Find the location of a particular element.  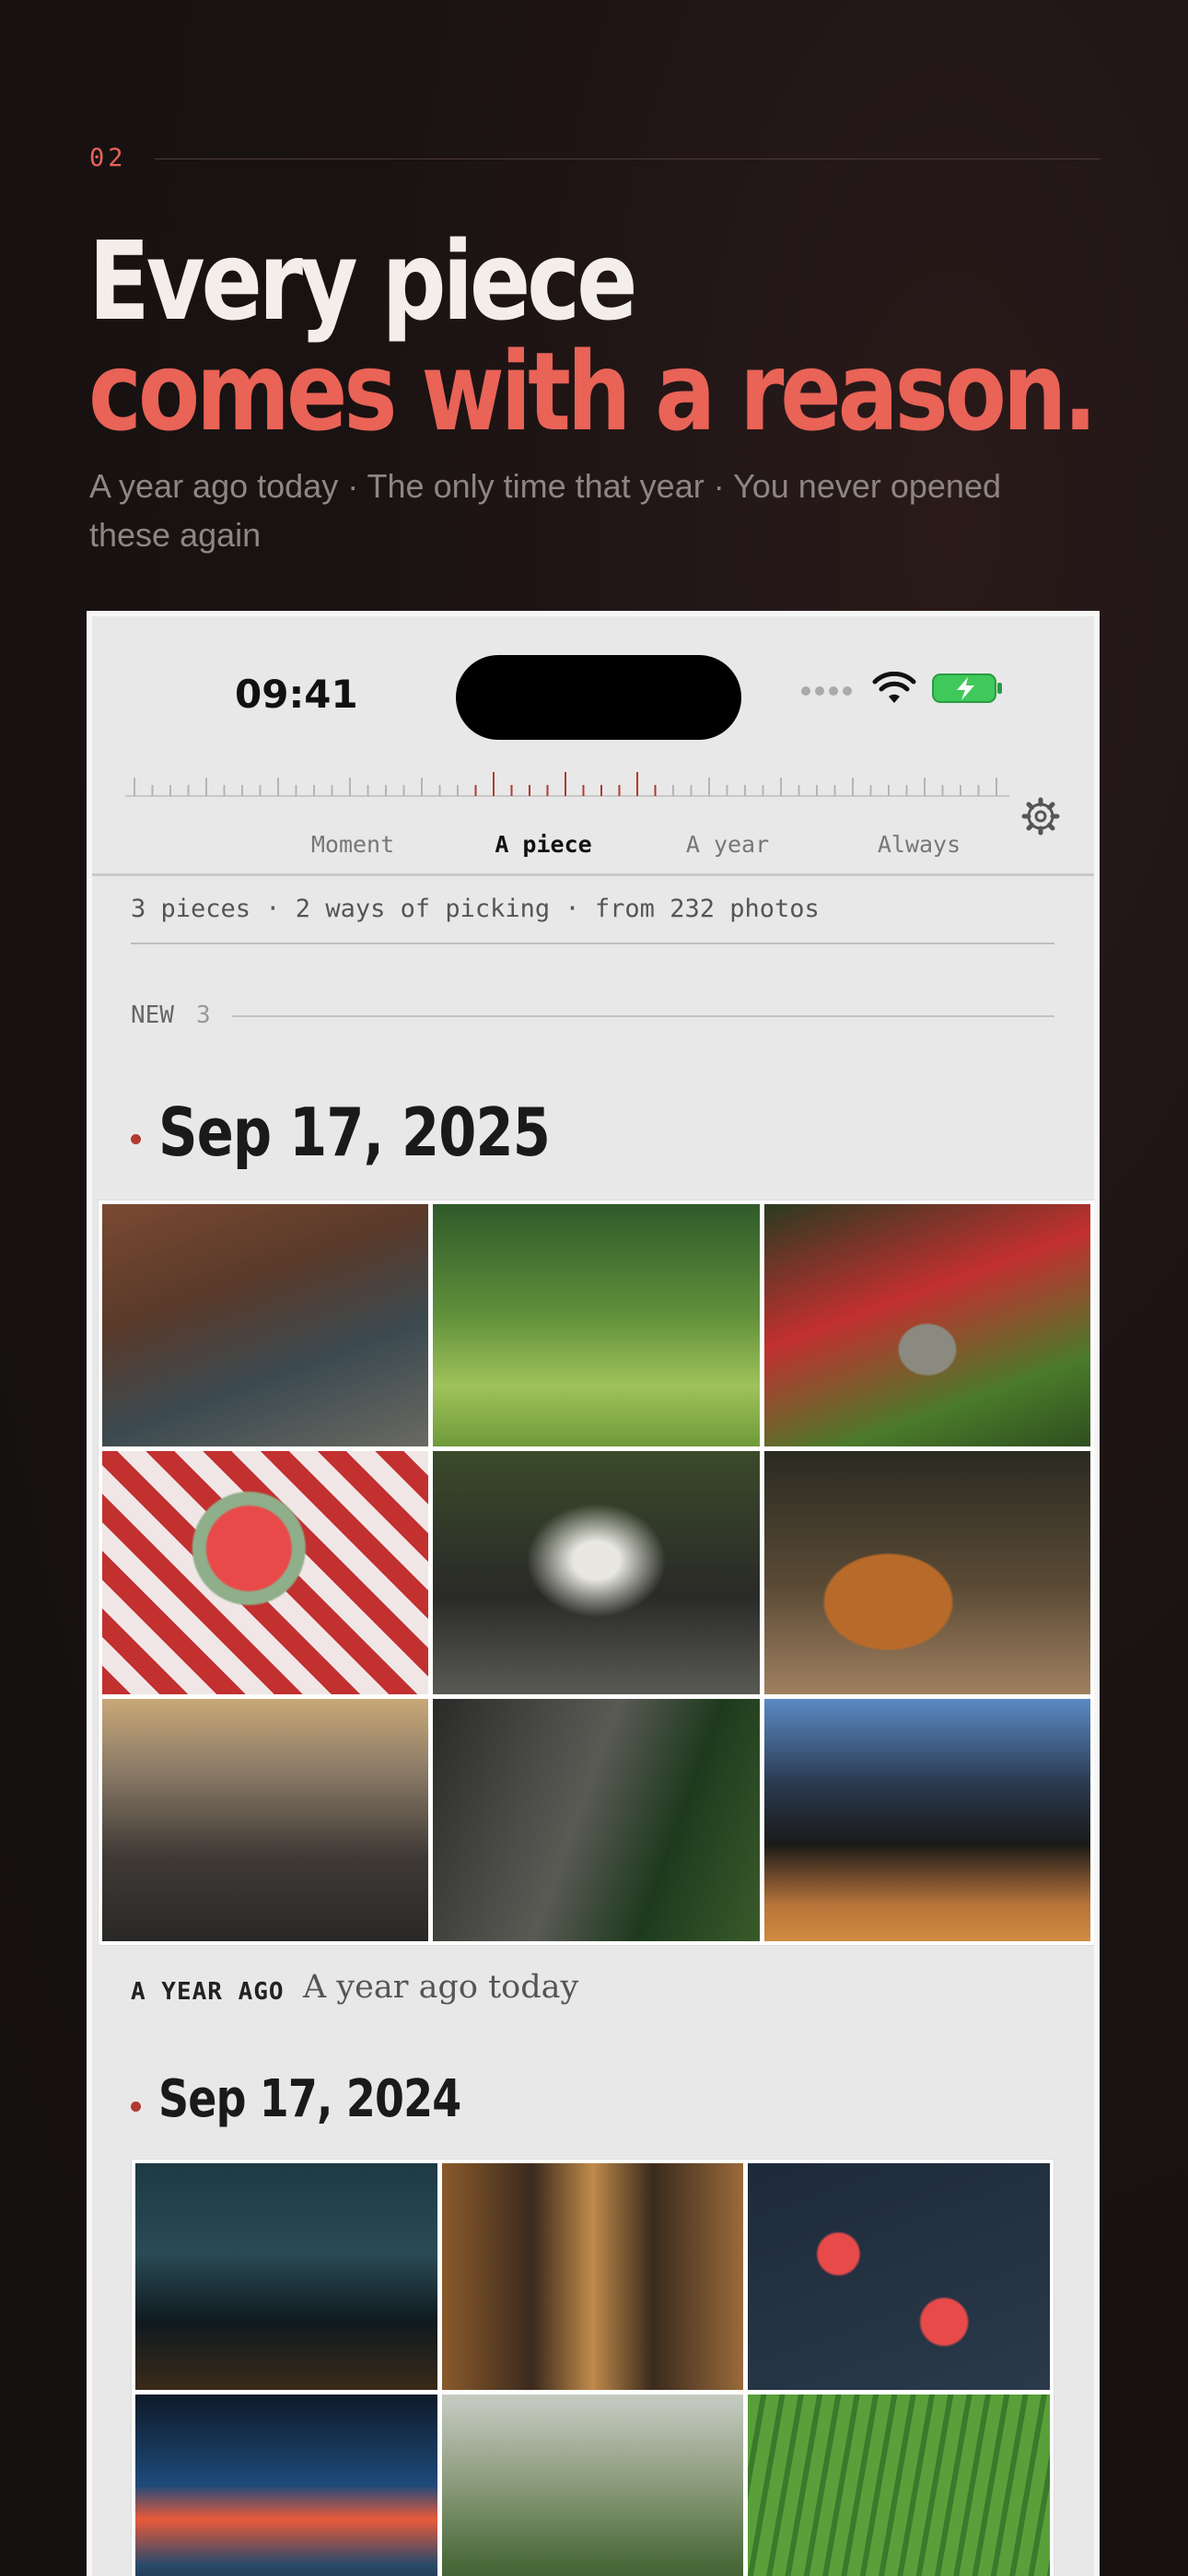

night-basketball-court-photo is located at coordinates (926, 1819).